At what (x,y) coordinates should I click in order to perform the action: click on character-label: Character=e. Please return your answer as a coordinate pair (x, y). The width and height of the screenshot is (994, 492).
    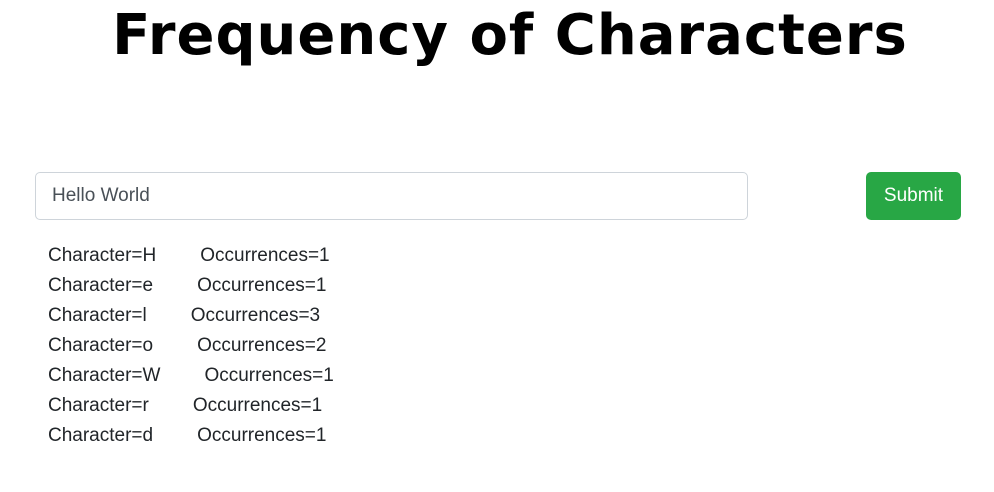
    Looking at the image, I should click on (101, 285).